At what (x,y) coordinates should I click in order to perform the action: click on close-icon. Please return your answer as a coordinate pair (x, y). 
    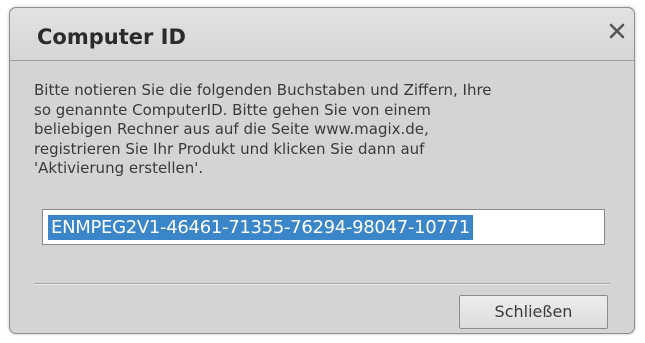
    Looking at the image, I should click on (617, 31).